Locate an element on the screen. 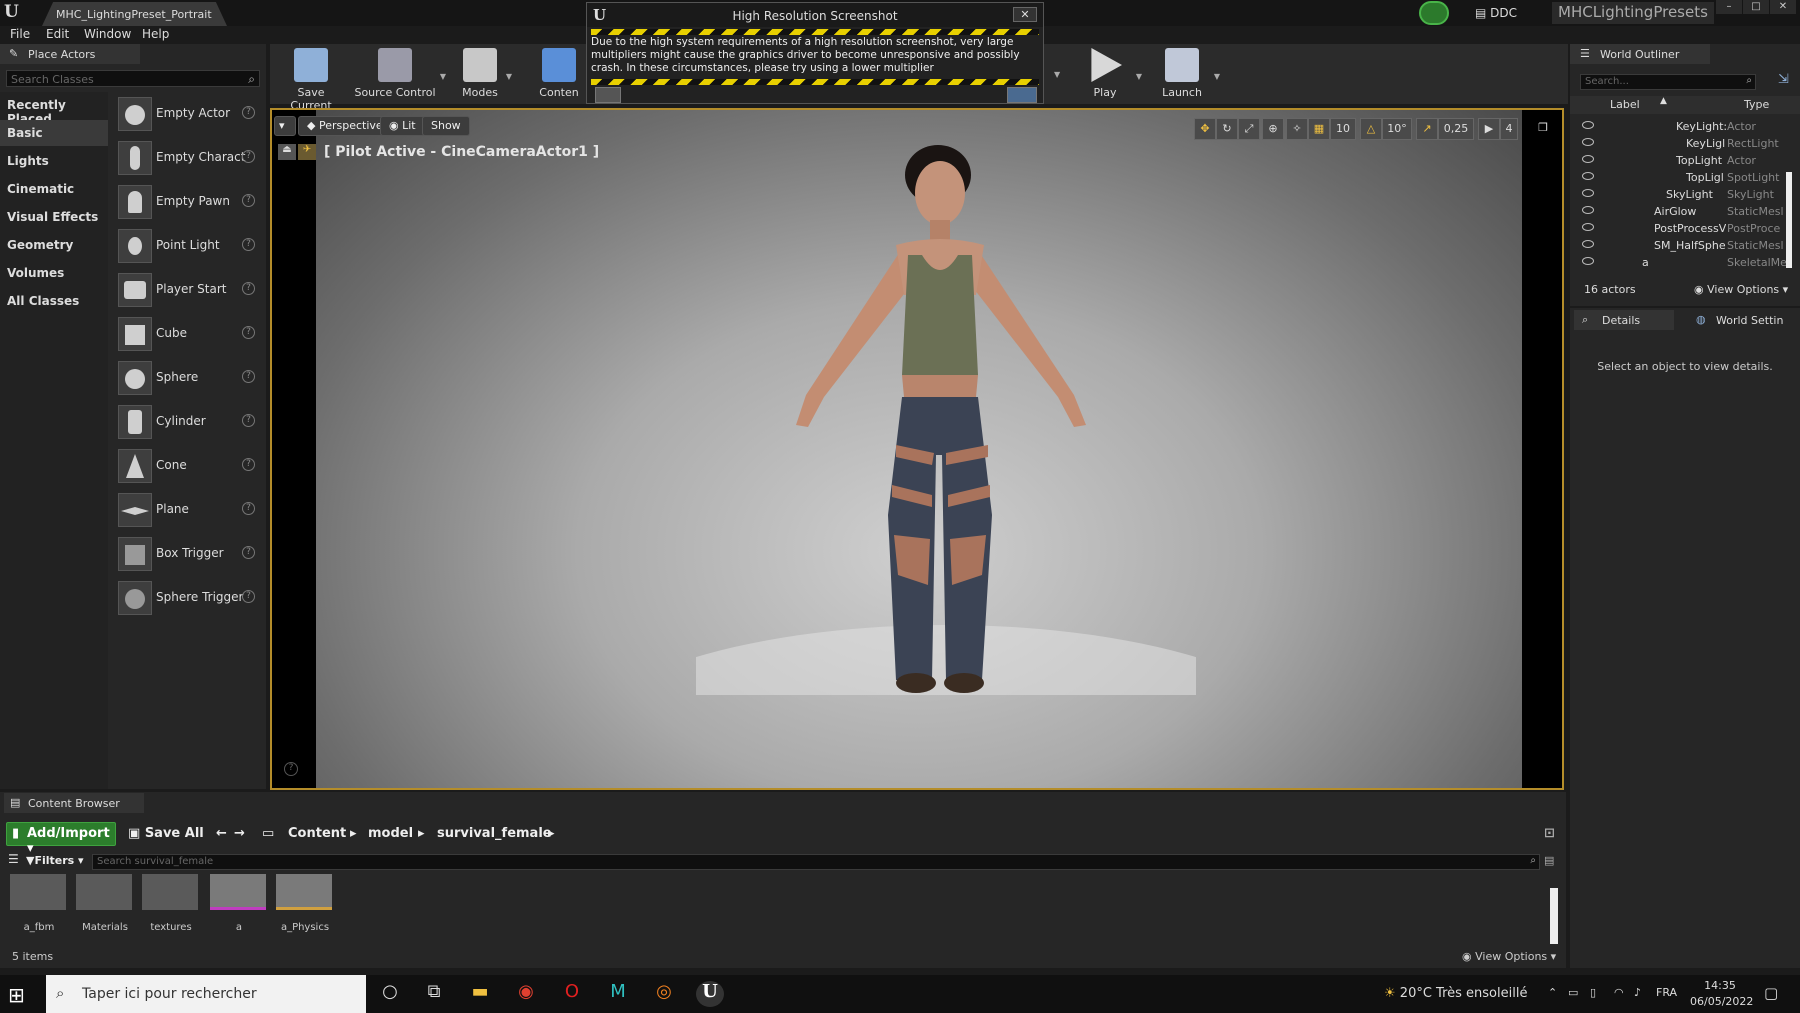  task-view-icon: ⧉ is located at coordinates (434, 994).